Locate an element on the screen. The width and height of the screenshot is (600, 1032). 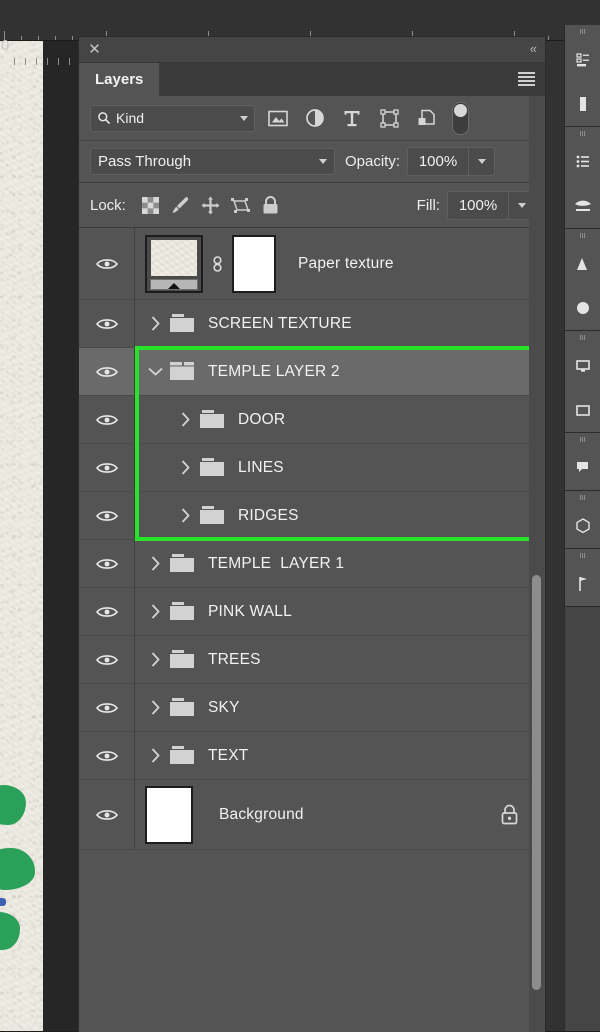
fill-value: 100% is located at coordinates (478, 205).